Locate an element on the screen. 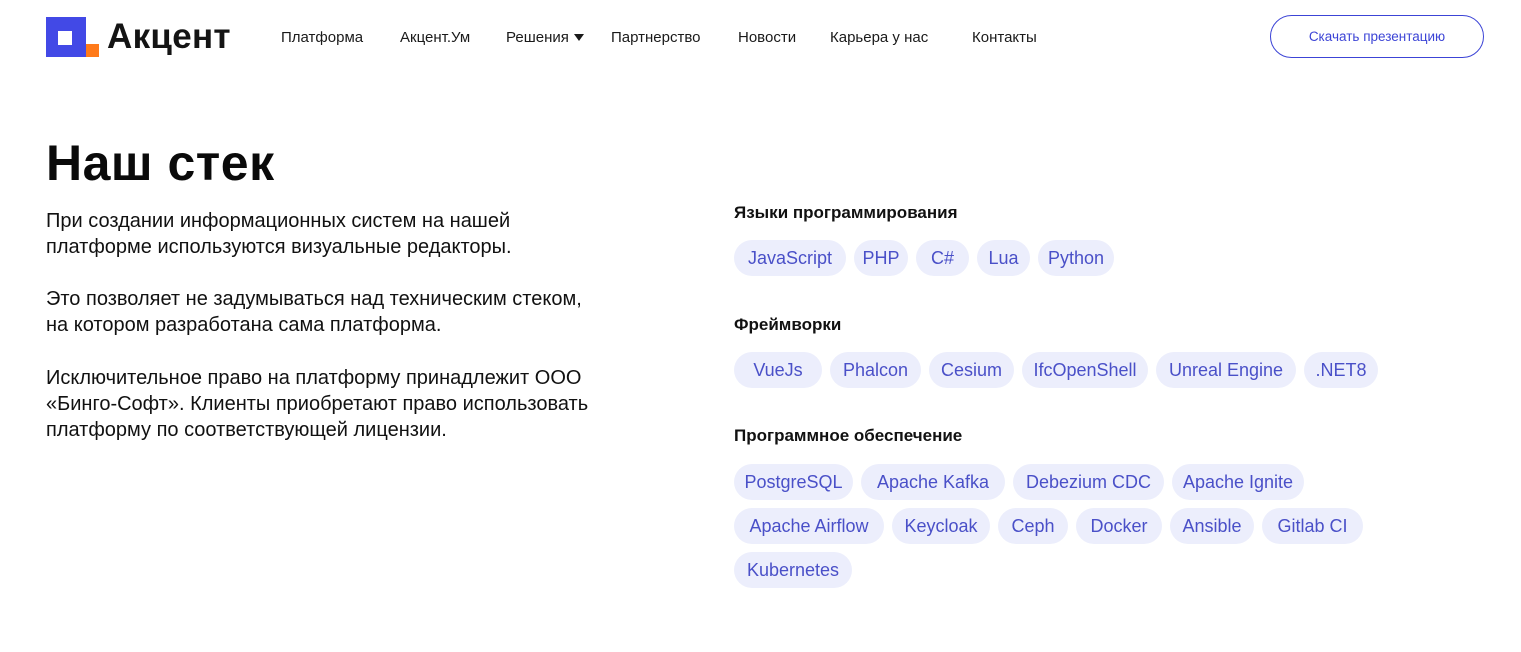  tag: Python is located at coordinates (1076, 258).